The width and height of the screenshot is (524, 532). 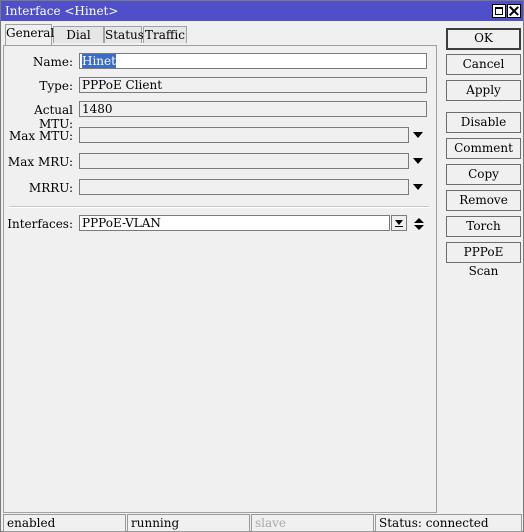 What do you see at coordinates (418, 161) in the screenshot?
I see `max-mru-dropdown-icon` at bounding box center [418, 161].